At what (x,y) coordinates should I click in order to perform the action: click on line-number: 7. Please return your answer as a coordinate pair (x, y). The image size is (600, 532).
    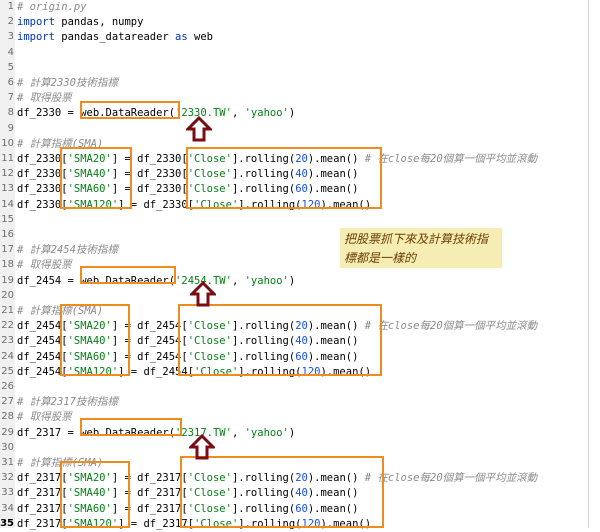
    Looking at the image, I should click on (10, 98).